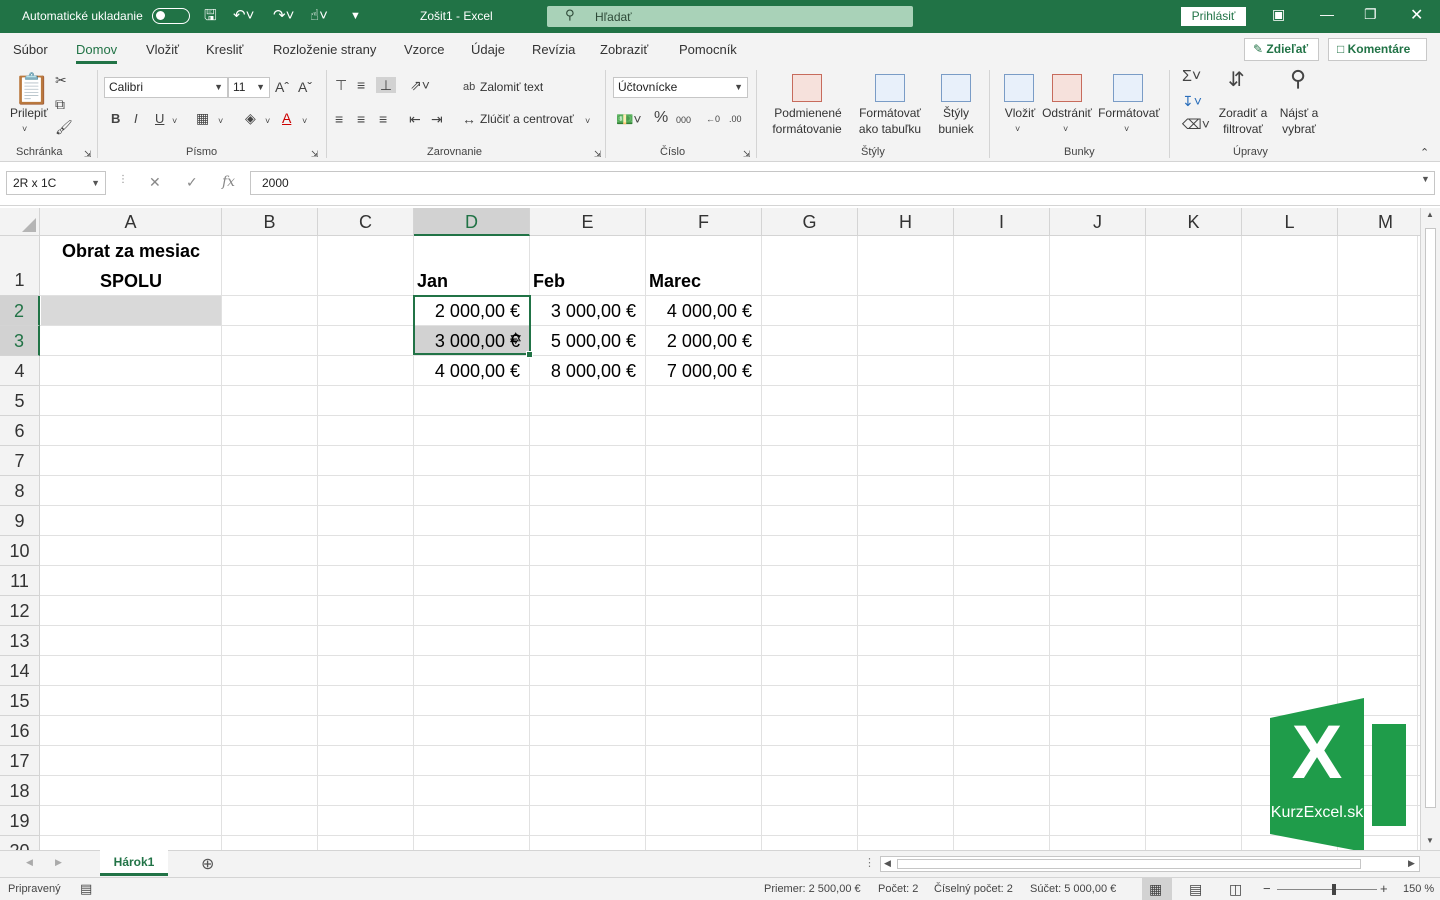 This screenshot has width=1440, height=900. I want to click on paste-icon: 📋, so click(31, 90).